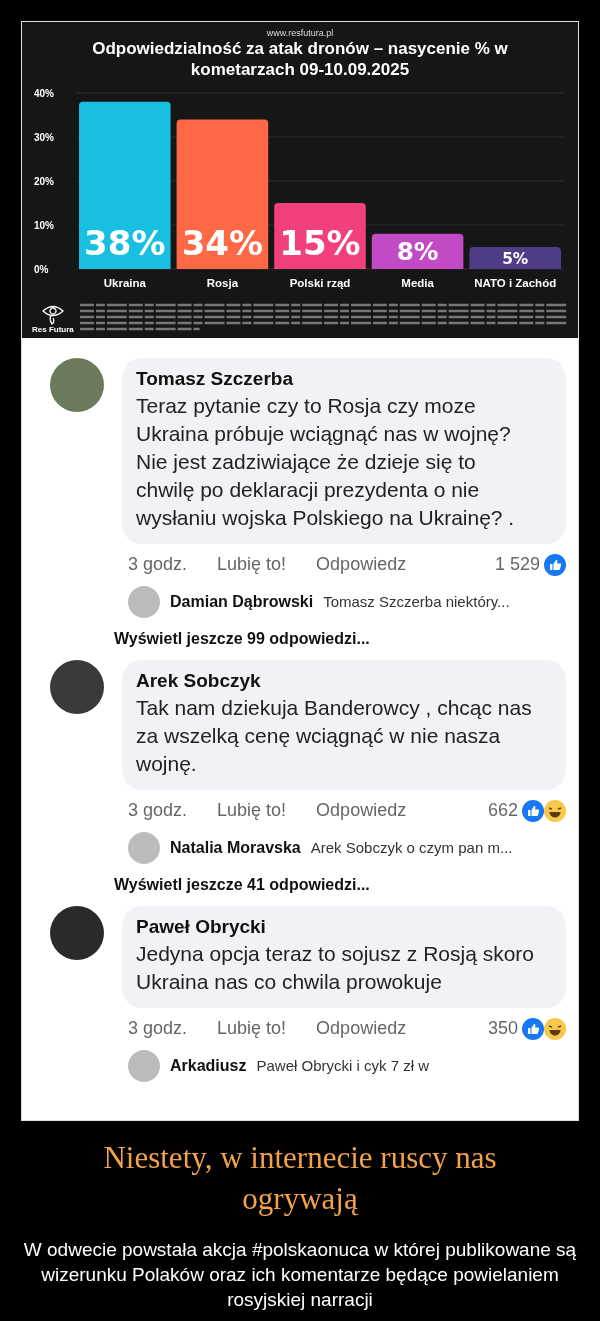 The image size is (600, 1321). I want to click on reply-author: Damian Dąbrowski, so click(242, 601).